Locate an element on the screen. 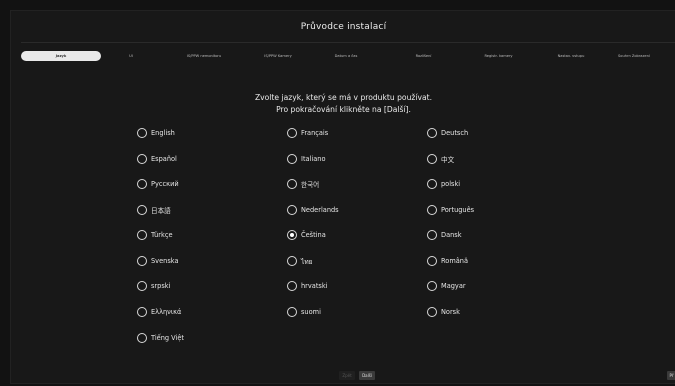 The image size is (675, 386). language-option: Norsk is located at coordinates (443, 312).